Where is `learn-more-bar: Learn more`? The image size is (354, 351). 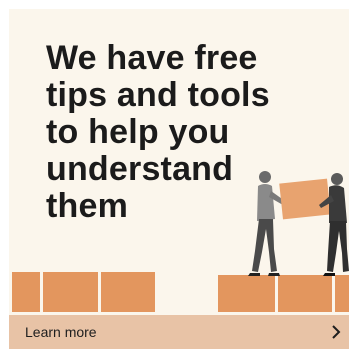 learn-more-bar: Learn more is located at coordinates (179, 332).